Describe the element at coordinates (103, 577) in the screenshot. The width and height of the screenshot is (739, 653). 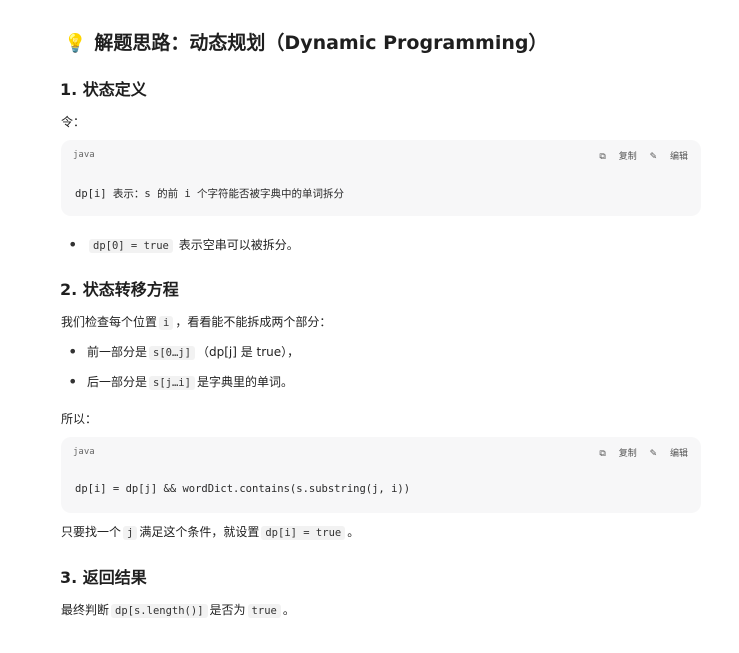
I see `section-heading-return: 3. 返回结果` at that location.